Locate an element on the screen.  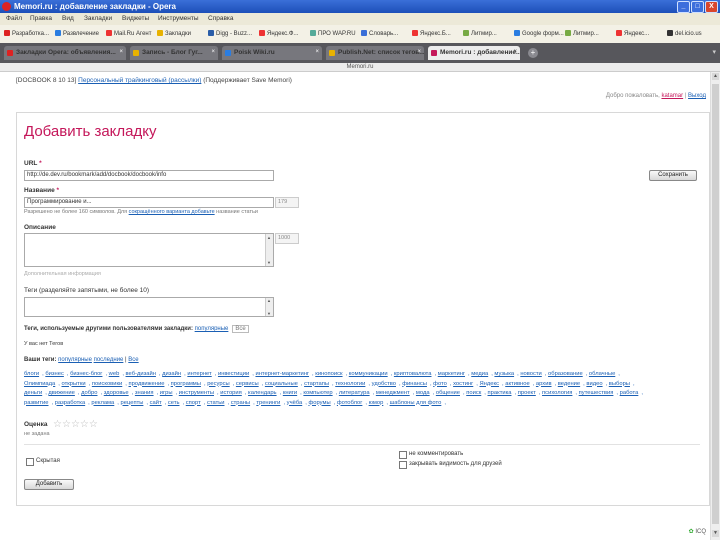
tag-link: путешествия is located at coordinates (596, 393).